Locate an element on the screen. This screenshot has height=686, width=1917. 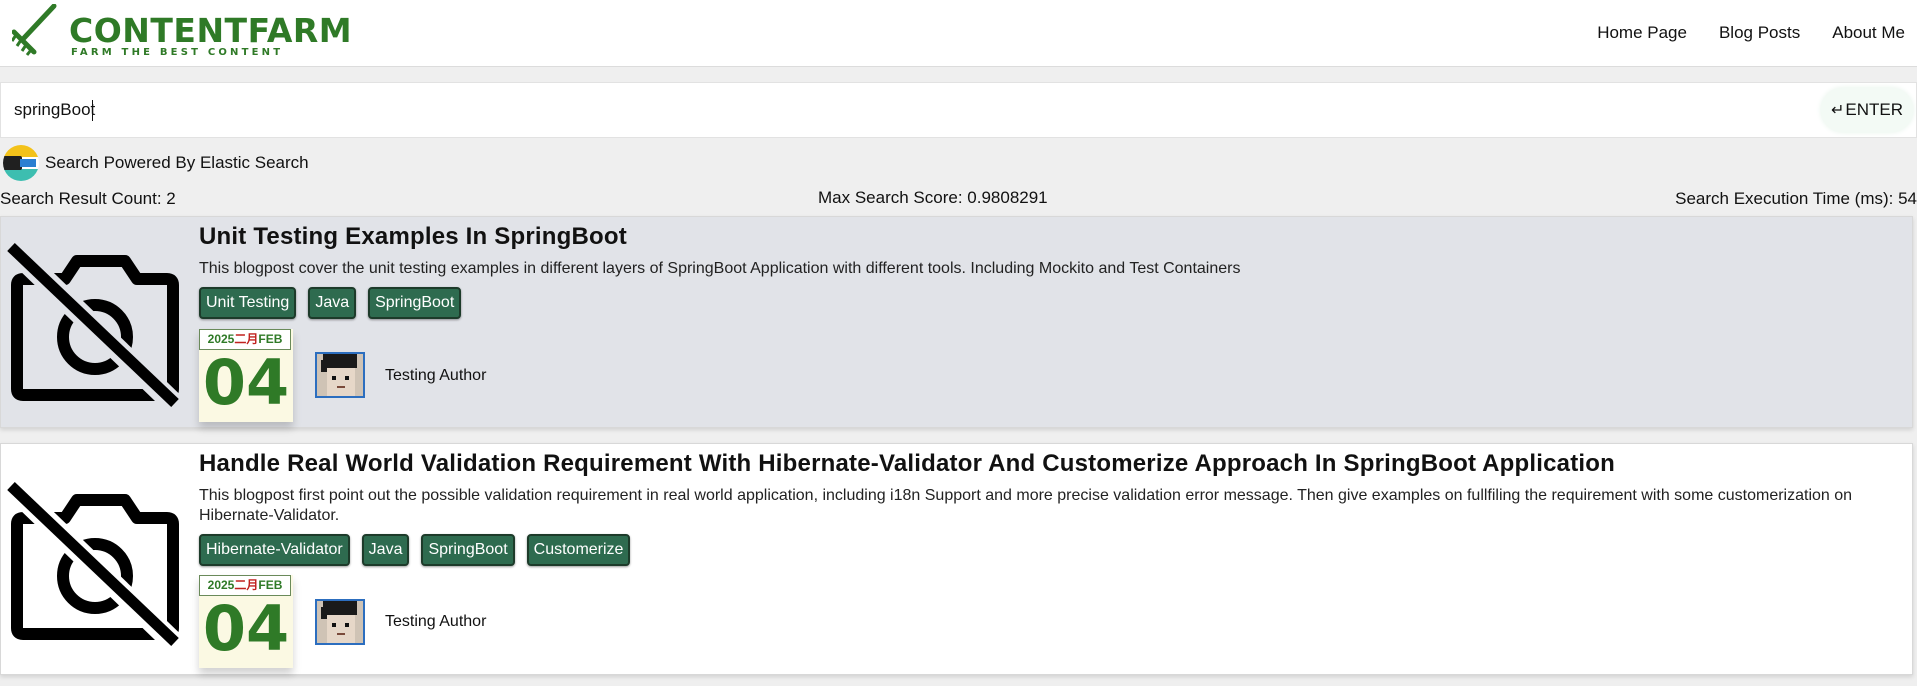
text-caret is located at coordinates (92, 110).